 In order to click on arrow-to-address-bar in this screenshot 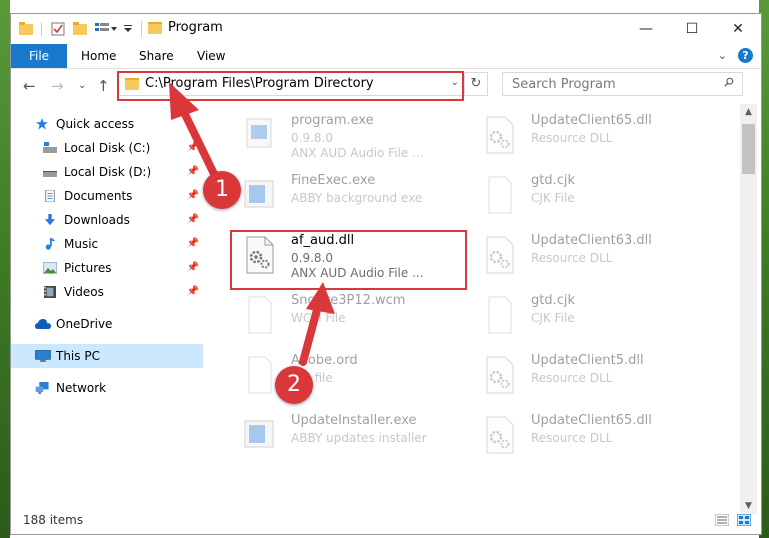, I will do `click(194, 132)`.